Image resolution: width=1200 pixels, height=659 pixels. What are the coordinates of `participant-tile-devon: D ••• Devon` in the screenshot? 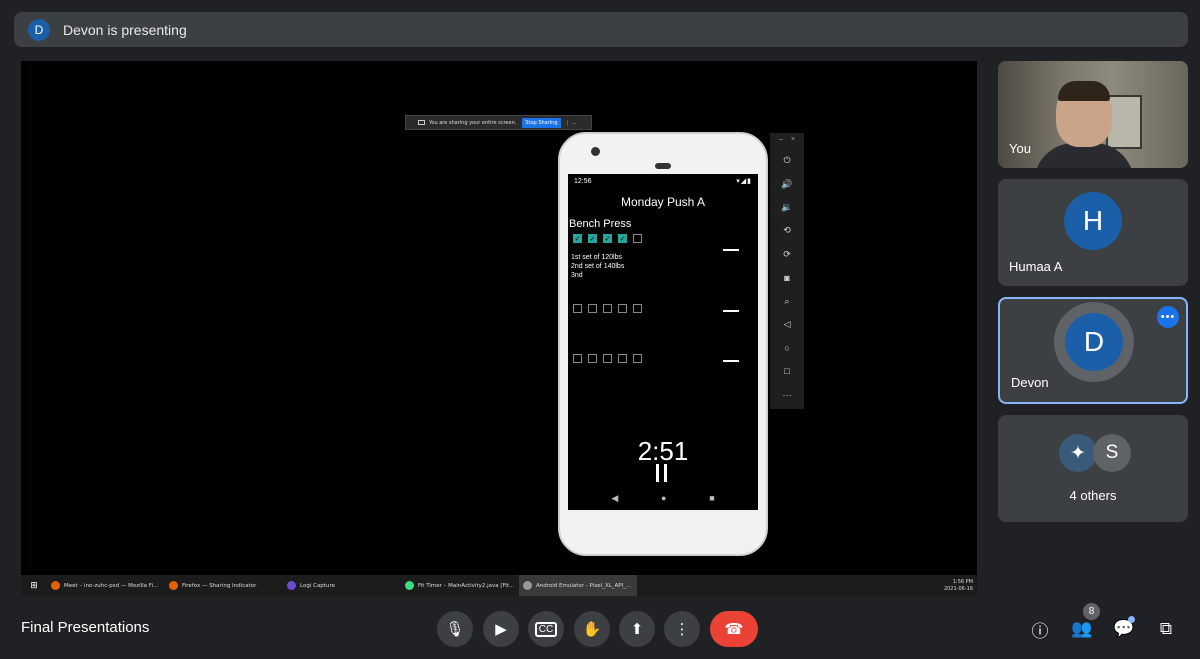 It's located at (1093, 350).